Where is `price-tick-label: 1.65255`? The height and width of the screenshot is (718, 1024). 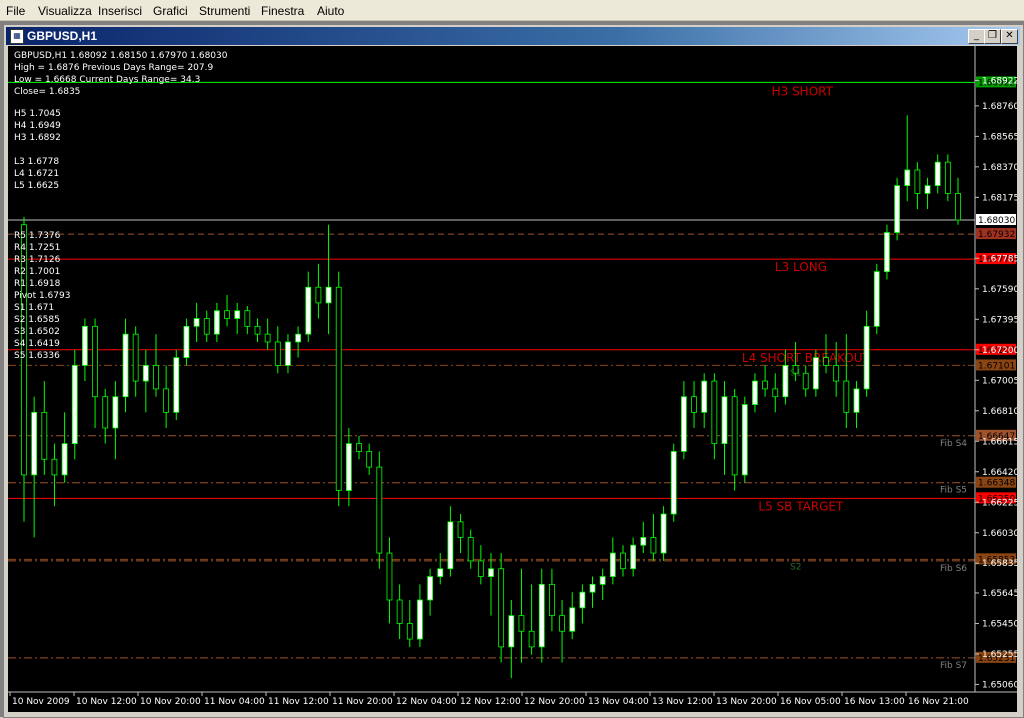 price-tick-label: 1.65255 is located at coordinates (999, 655).